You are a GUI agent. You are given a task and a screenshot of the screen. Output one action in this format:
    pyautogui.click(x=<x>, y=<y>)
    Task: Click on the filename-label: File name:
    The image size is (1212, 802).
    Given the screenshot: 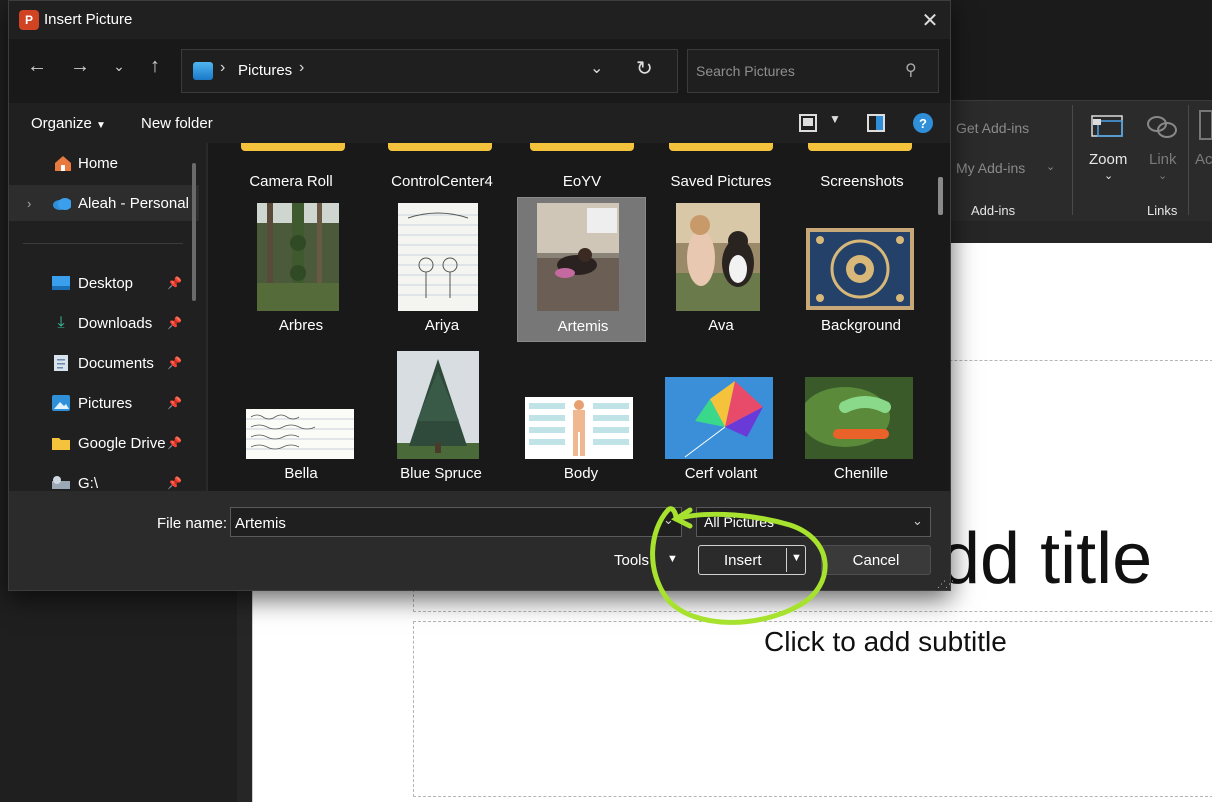 What is the action you would take?
    pyautogui.click(x=192, y=523)
    